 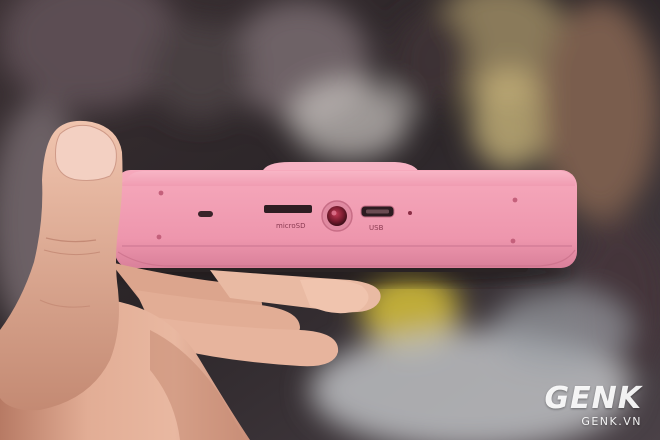 What do you see at coordinates (290, 226) in the screenshot?
I see `microsd-label: microSD` at bounding box center [290, 226].